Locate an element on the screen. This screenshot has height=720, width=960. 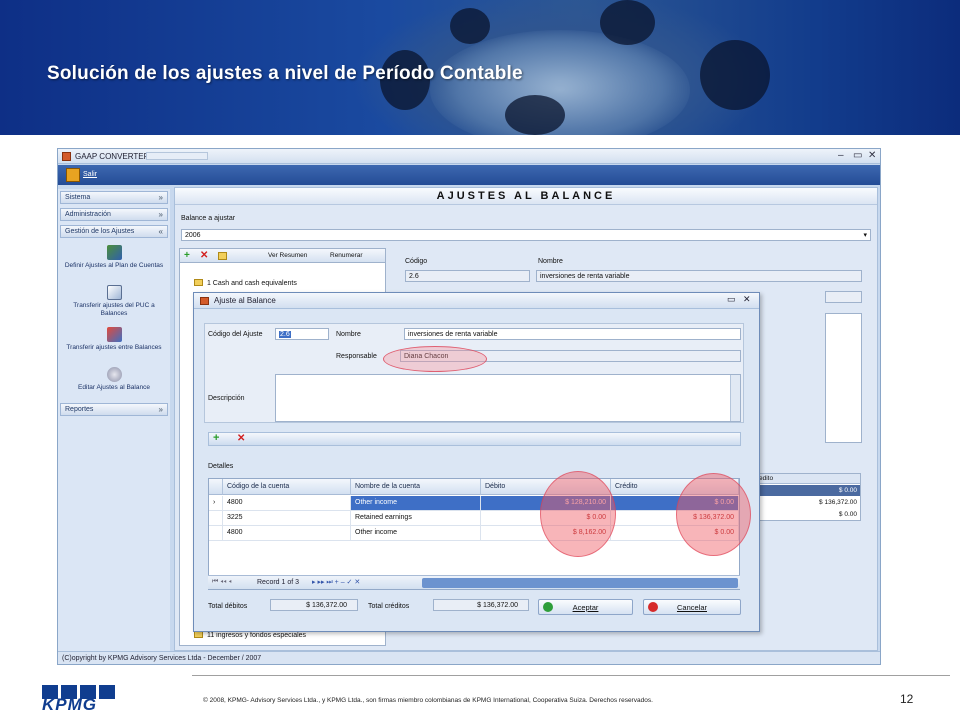
add-row-icon: + is located at coordinates (216, 438).